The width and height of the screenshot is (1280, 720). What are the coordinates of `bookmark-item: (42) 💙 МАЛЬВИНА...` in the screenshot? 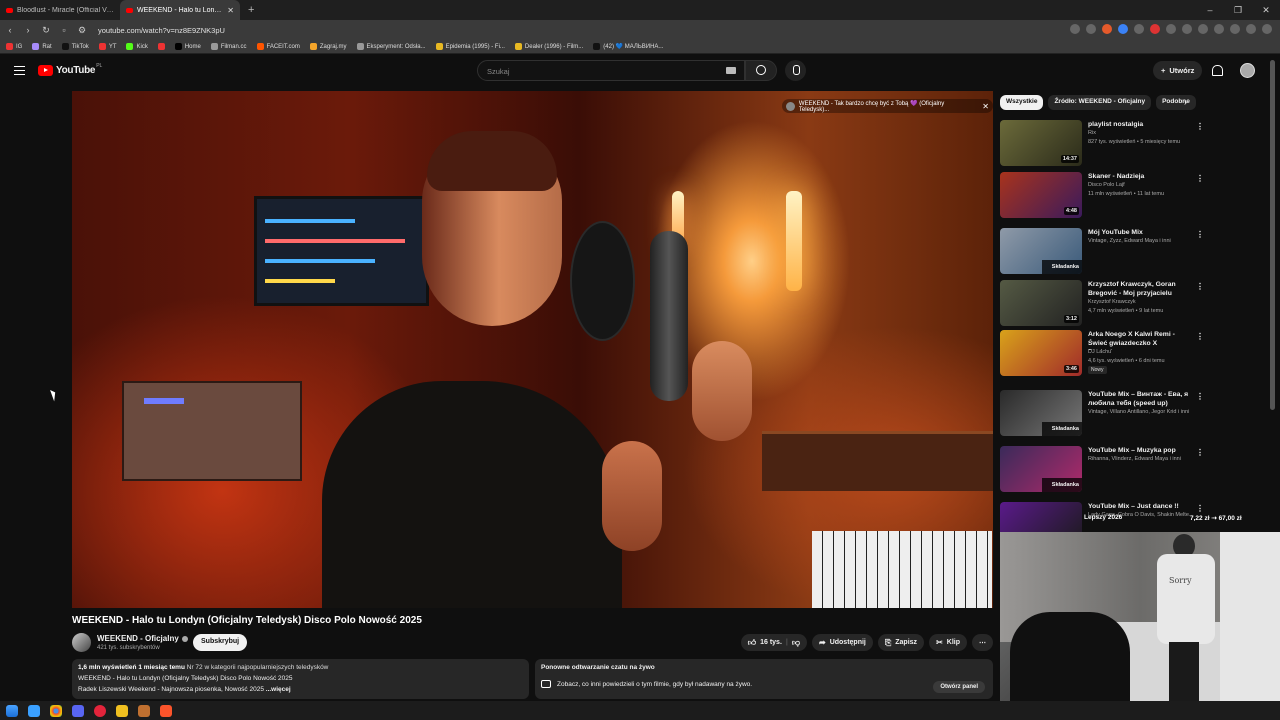 It's located at (628, 46).